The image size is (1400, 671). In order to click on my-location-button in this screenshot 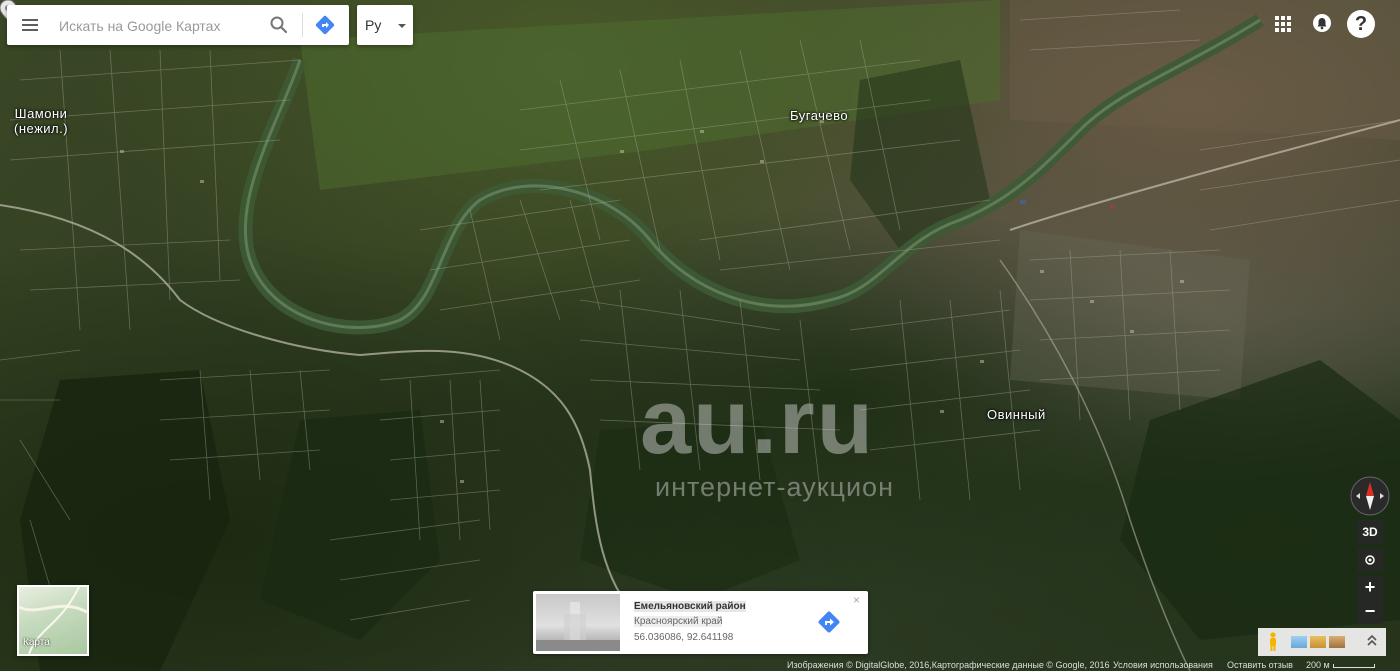, I will do `click(1370, 560)`.